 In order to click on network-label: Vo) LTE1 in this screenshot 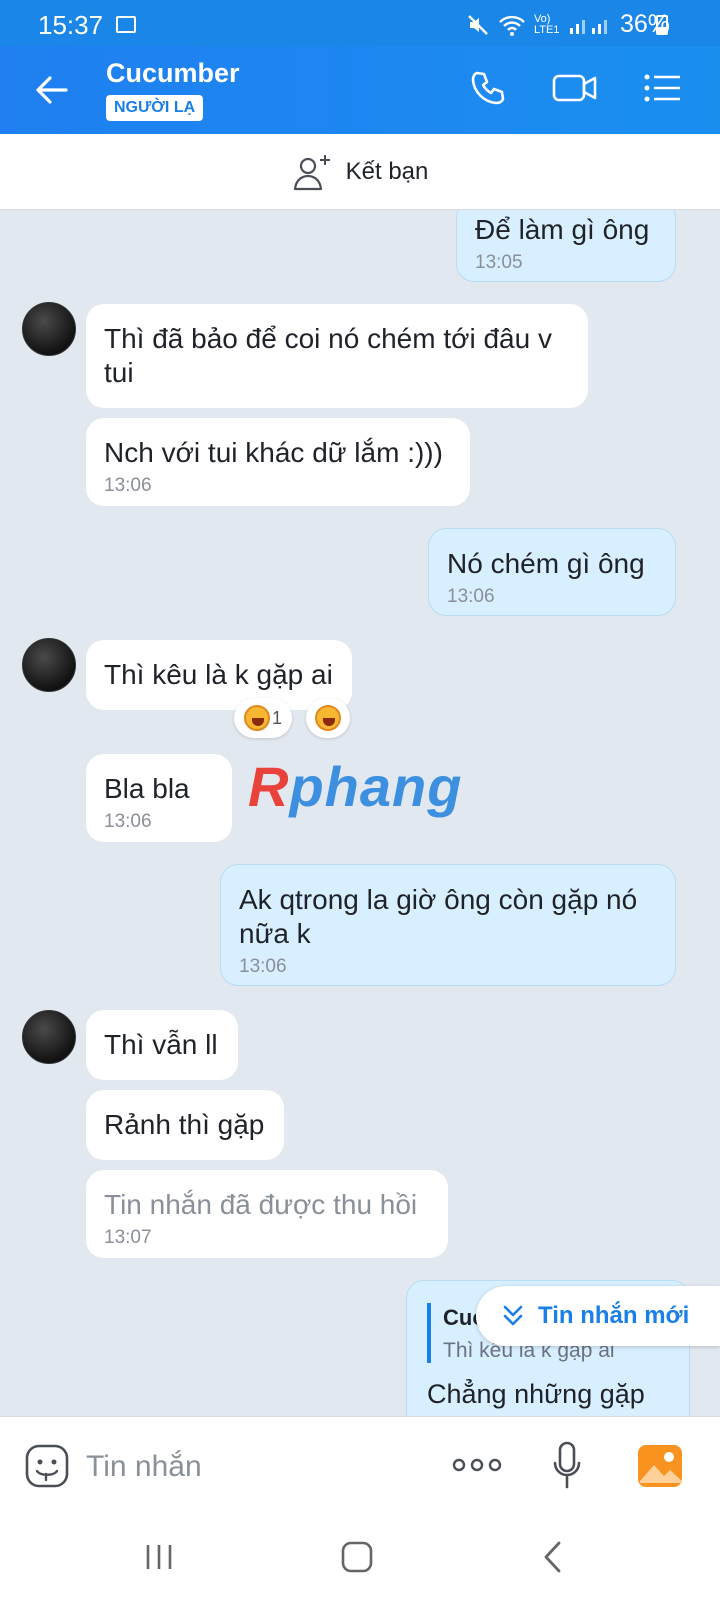, I will do `click(546, 24)`.